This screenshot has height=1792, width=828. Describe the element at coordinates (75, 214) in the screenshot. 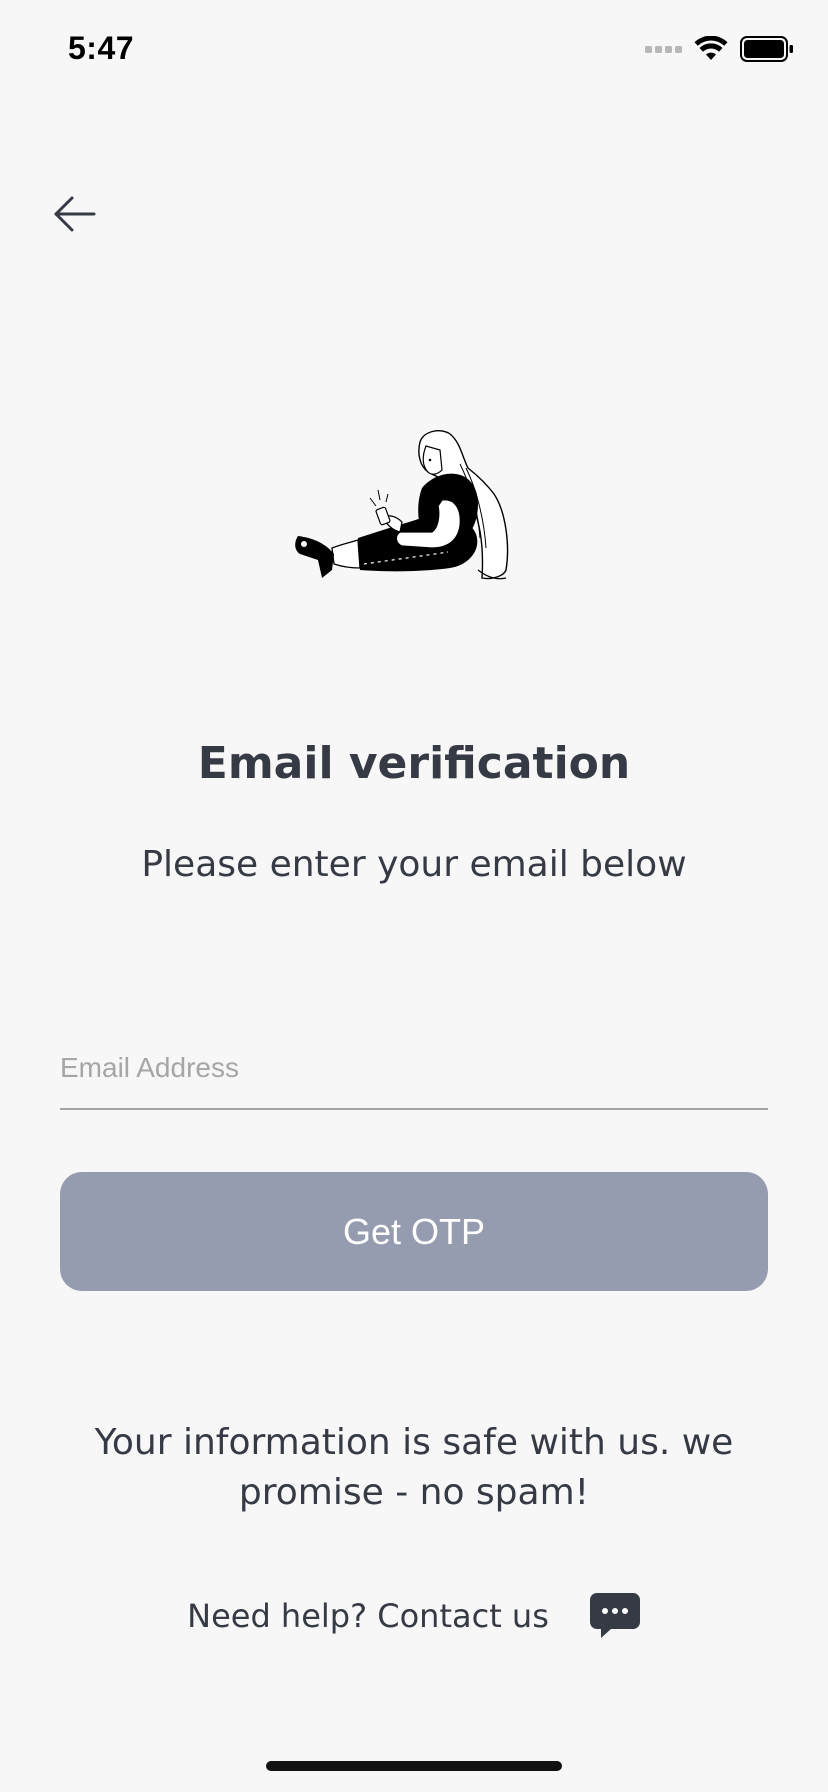

I see `arrow-left-icon` at that location.